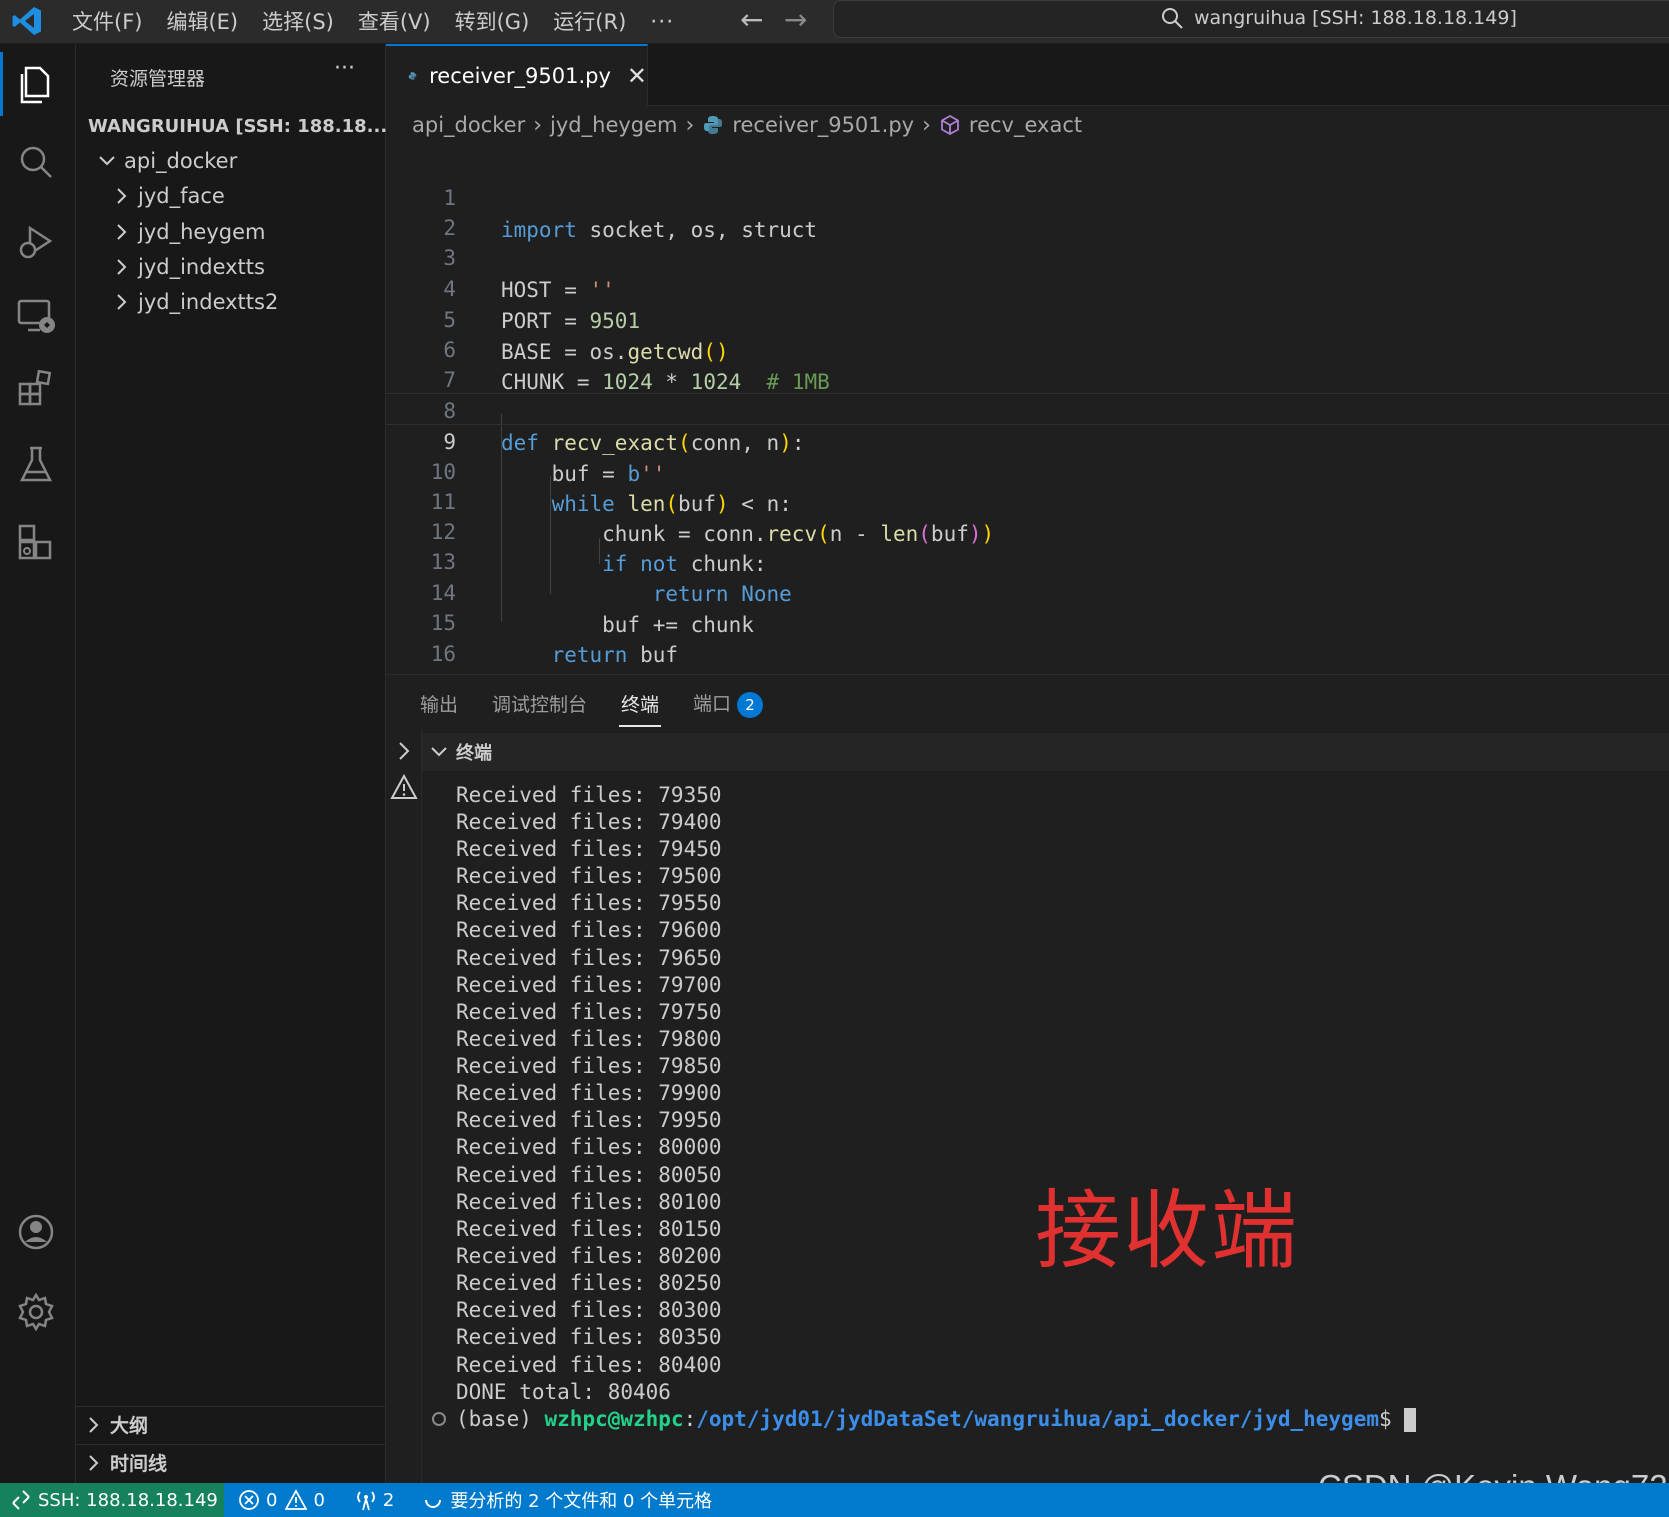 The width and height of the screenshot is (1669, 1517). What do you see at coordinates (281, 1500) in the screenshot?
I see `problems-indicator: 0 0` at bounding box center [281, 1500].